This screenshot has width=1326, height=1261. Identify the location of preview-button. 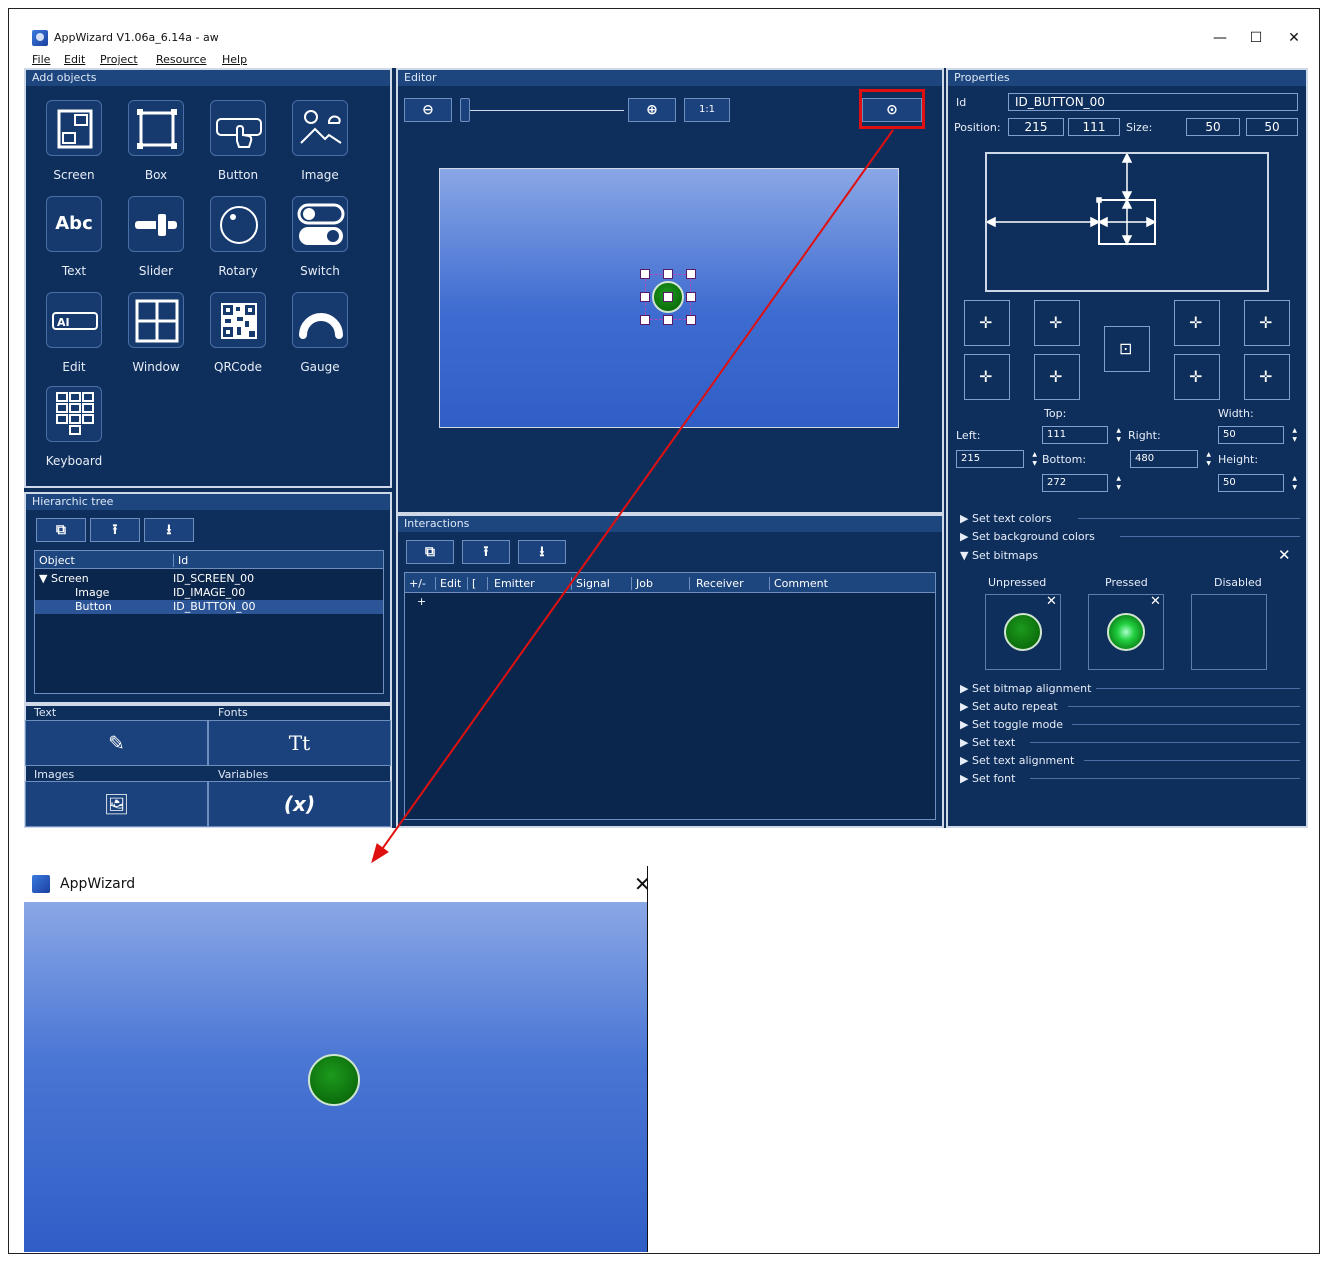
(334, 1080).